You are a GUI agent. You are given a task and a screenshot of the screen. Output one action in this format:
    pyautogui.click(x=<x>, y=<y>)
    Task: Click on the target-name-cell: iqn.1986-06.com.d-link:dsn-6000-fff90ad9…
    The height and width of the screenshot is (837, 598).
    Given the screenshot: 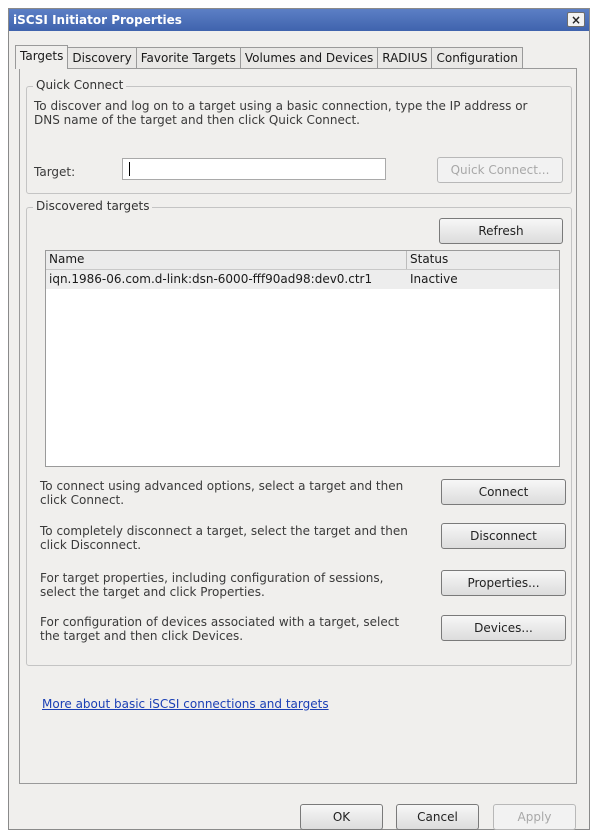 What is the action you would take?
    pyautogui.click(x=211, y=279)
    